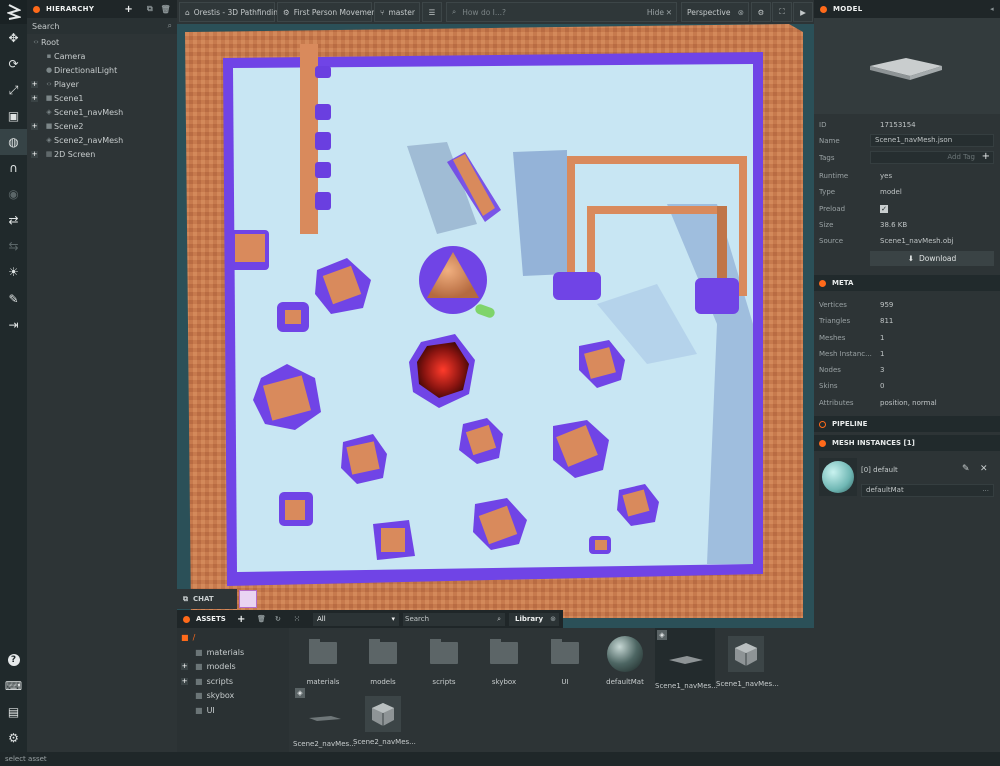  I want to click on source-link: Scene1_navMesh.obj, so click(917, 241).